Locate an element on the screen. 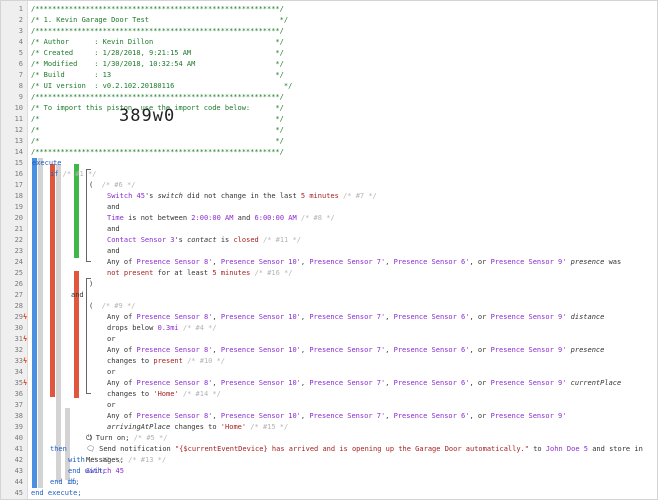  line-number: 28 is located at coordinates (18, 306).